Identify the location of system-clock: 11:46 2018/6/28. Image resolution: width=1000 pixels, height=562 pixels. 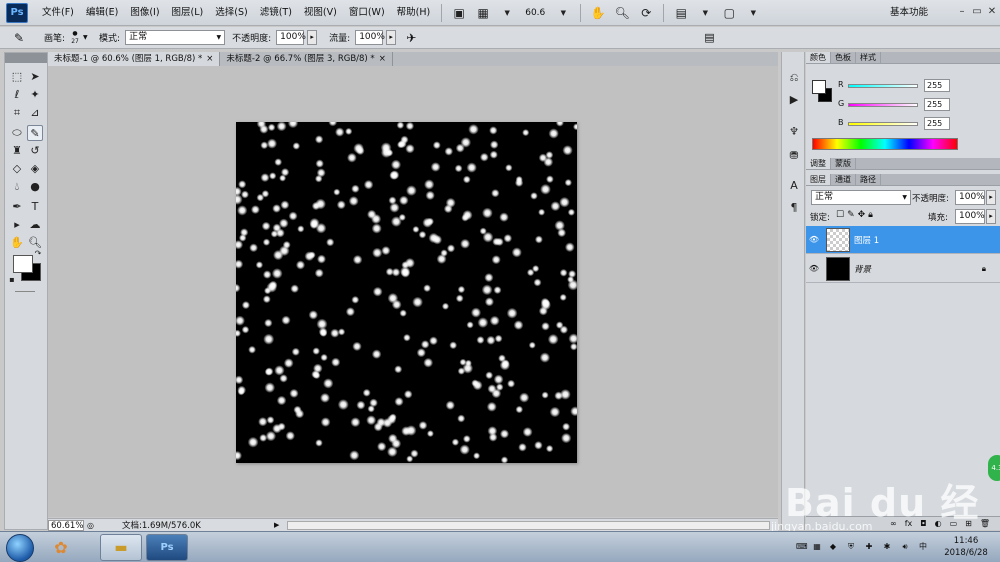
(966, 547).